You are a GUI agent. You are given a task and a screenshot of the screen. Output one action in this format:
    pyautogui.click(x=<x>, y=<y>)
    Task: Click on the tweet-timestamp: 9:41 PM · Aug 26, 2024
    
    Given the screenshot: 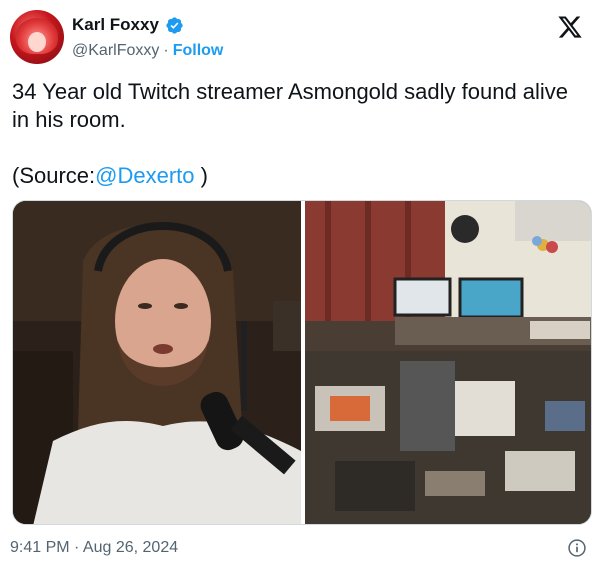 What is the action you would take?
    pyautogui.click(x=94, y=548)
    